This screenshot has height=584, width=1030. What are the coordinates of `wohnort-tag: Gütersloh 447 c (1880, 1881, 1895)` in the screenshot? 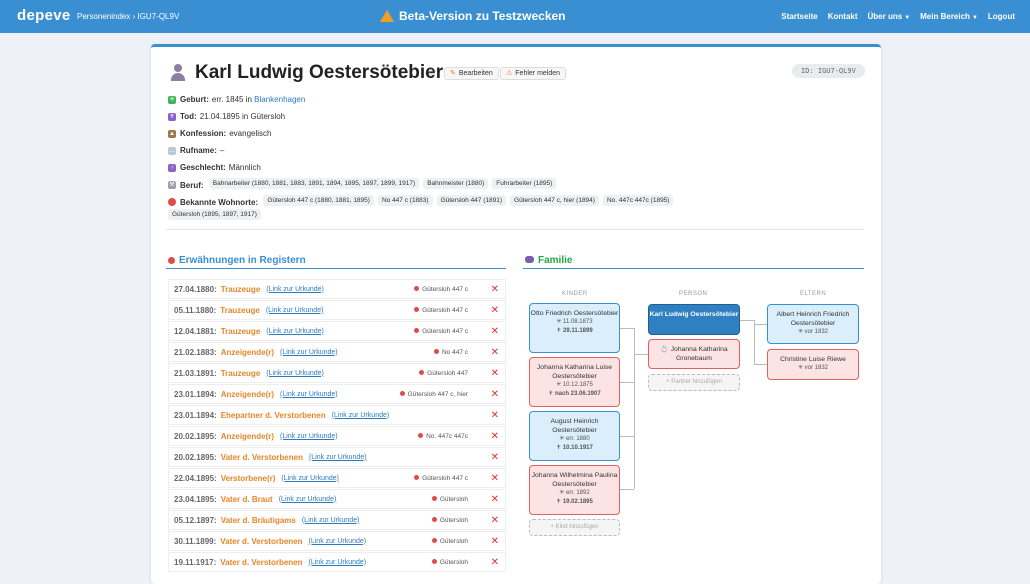 It's located at (318, 200).